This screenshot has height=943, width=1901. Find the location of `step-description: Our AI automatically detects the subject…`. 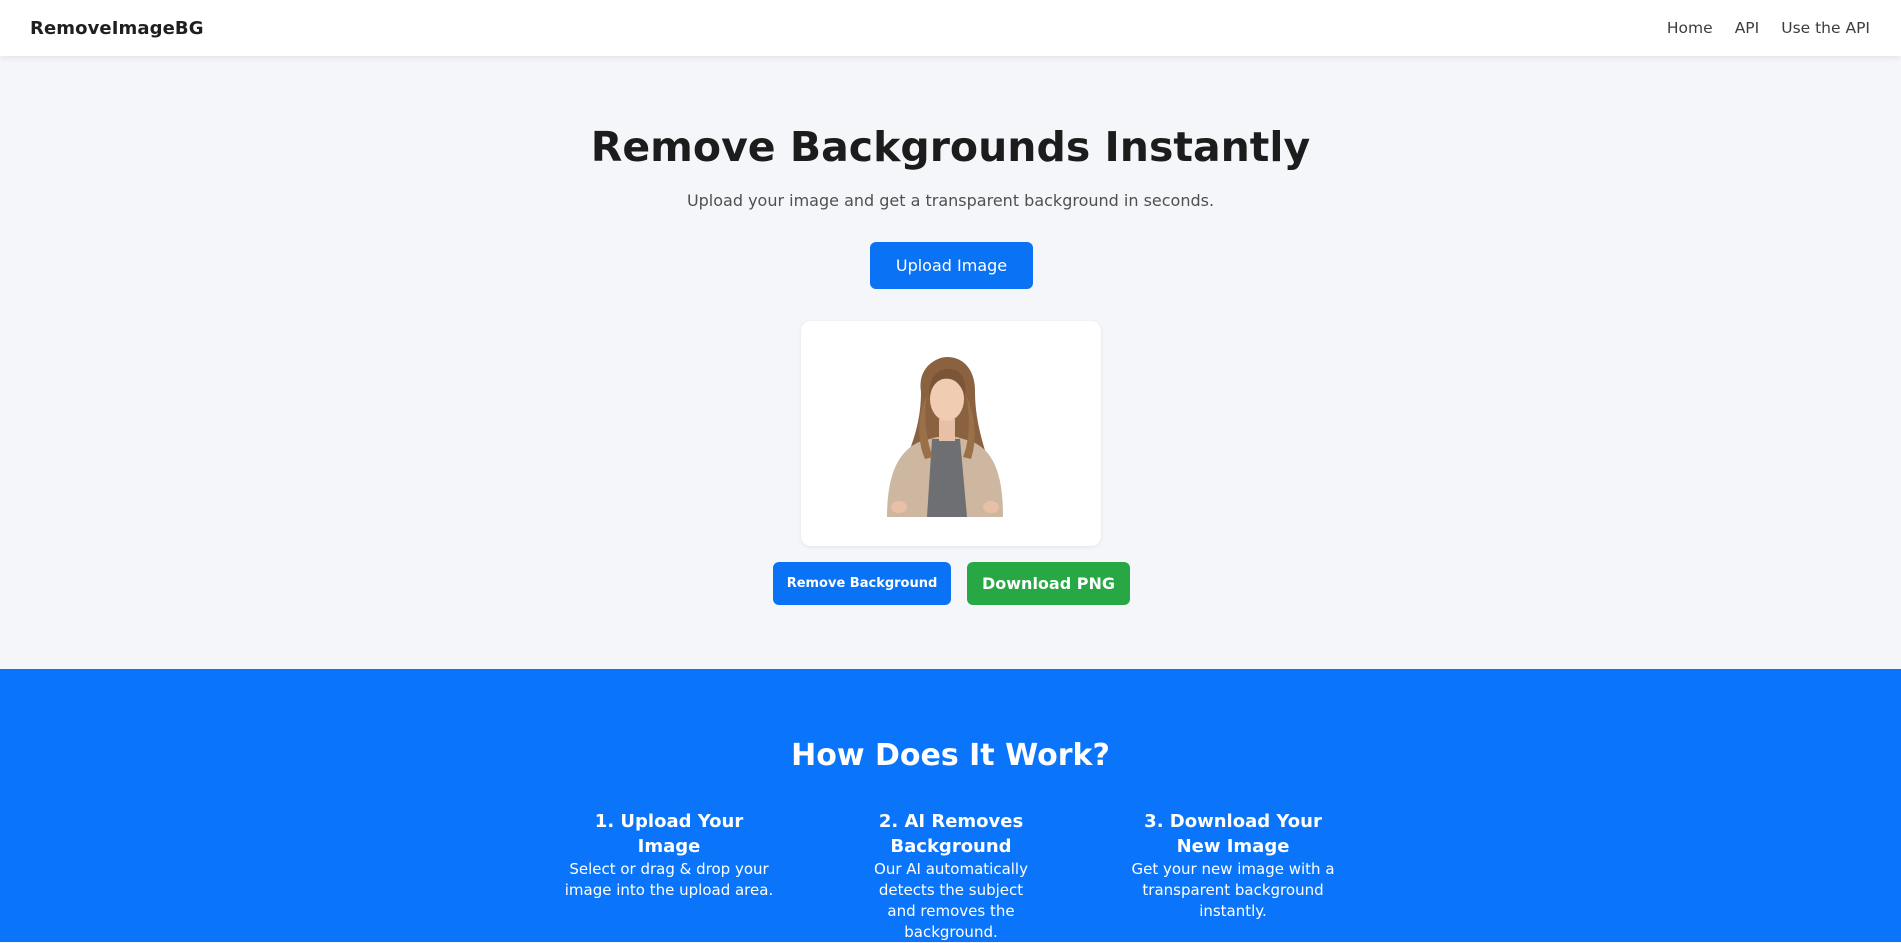

step-description: Our AI automatically detects the subject… is located at coordinates (951, 900).